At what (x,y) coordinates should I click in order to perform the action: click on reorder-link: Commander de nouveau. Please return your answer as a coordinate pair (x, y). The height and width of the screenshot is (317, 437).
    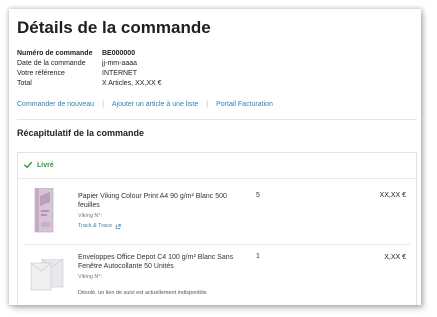
    Looking at the image, I should click on (55, 104).